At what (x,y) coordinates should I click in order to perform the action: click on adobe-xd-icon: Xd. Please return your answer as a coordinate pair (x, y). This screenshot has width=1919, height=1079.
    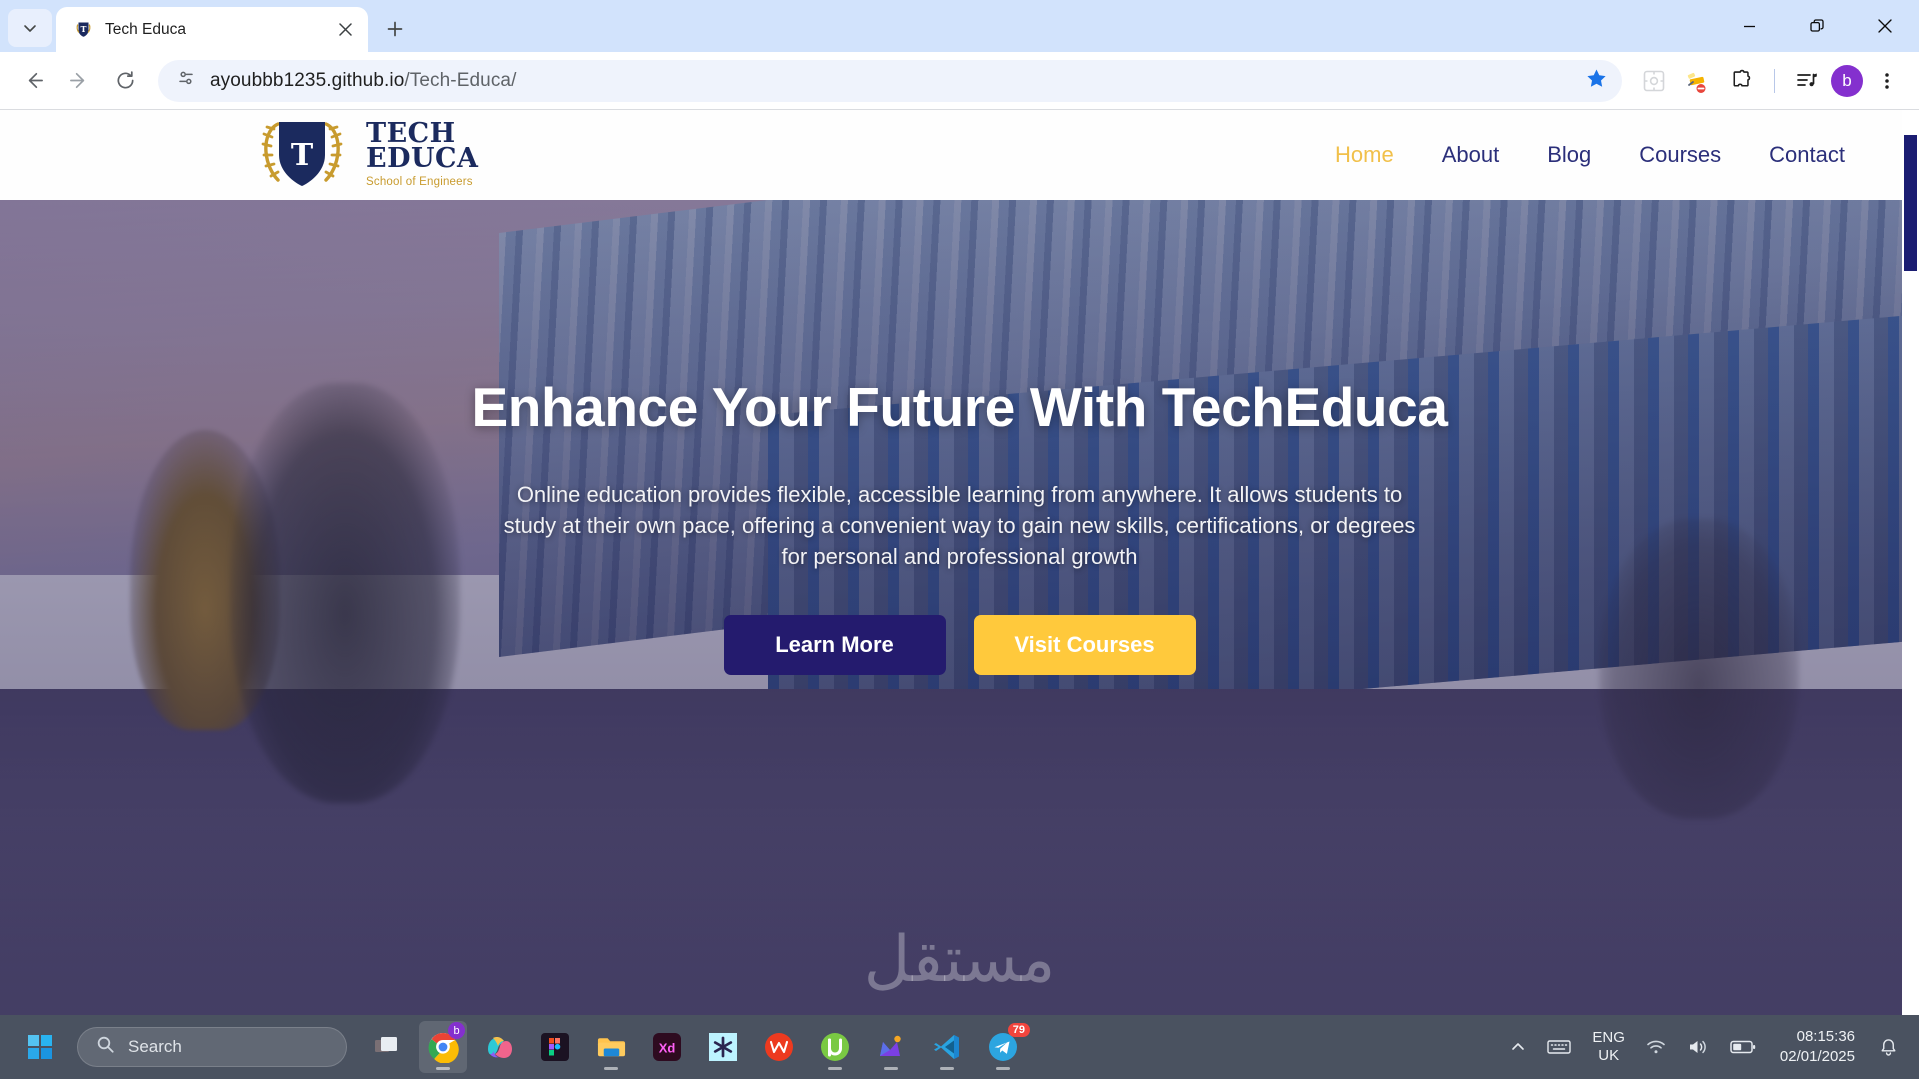
    Looking at the image, I should click on (667, 1047).